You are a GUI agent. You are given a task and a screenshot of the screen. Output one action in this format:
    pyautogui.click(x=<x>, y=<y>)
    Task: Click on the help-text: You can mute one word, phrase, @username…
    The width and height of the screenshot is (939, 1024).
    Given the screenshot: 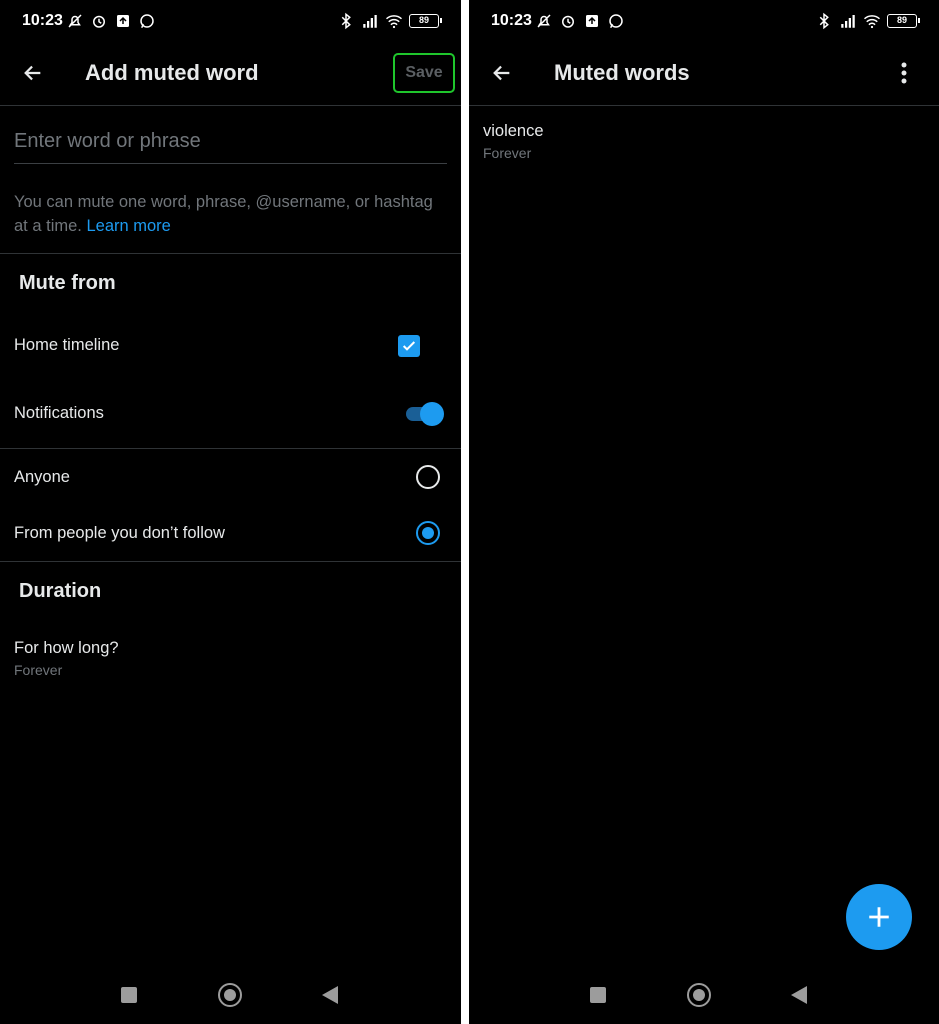 What is the action you would take?
    pyautogui.click(x=224, y=214)
    